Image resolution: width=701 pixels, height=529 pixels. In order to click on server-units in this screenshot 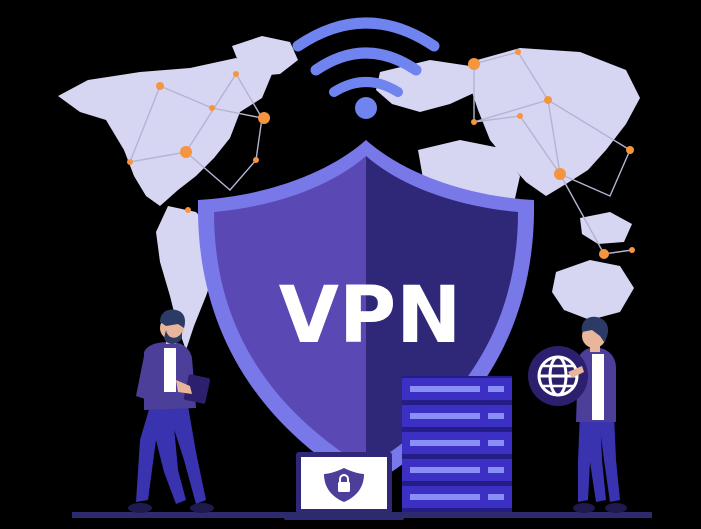, I will do `click(457, 443)`.